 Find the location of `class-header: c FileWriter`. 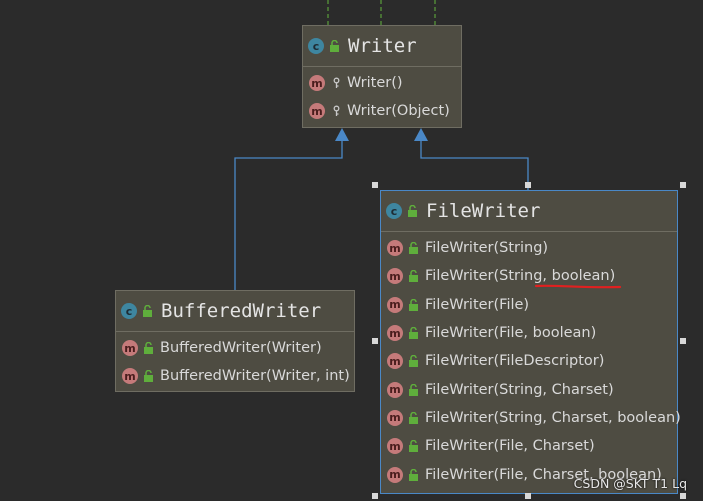

class-header: c FileWriter is located at coordinates (529, 211).